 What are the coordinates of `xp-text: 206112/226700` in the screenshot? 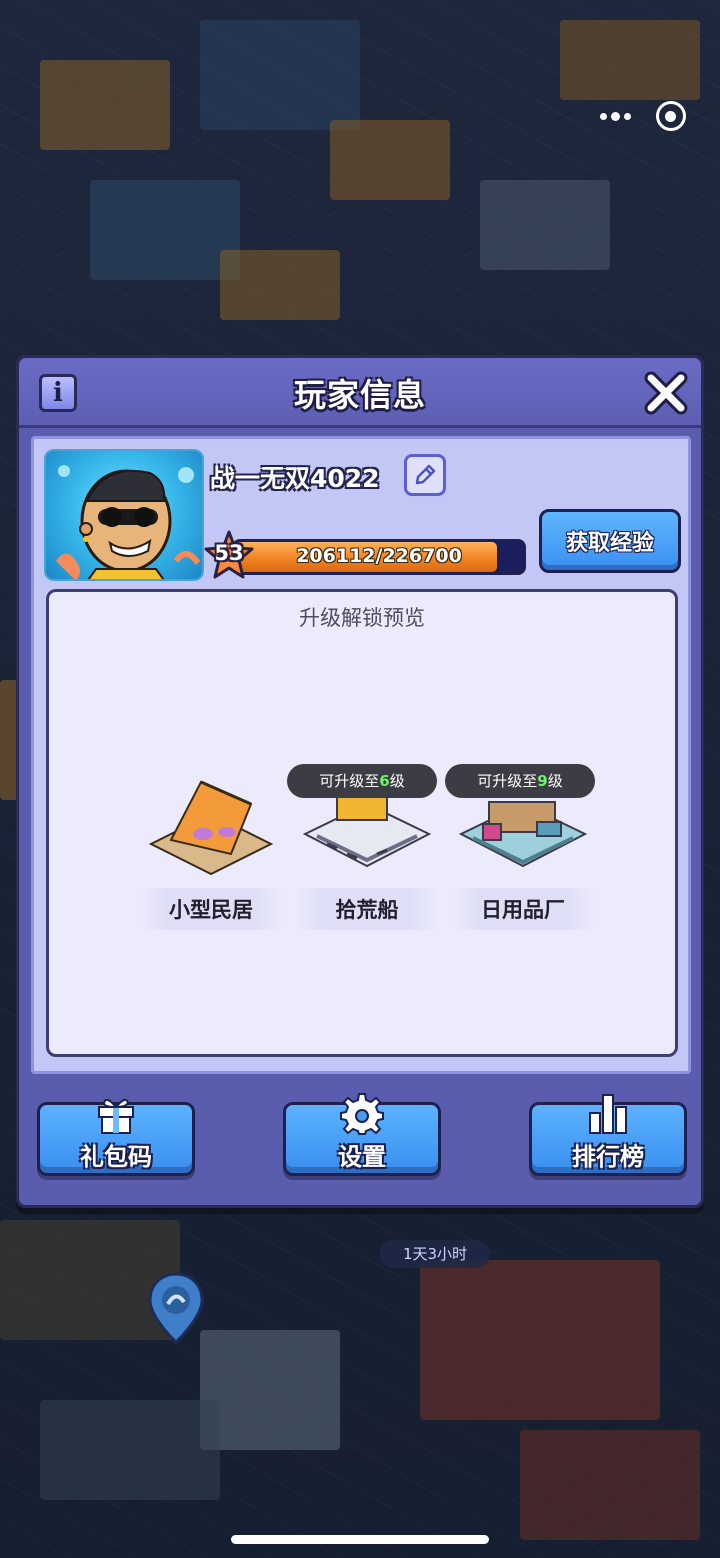 It's located at (379, 556).